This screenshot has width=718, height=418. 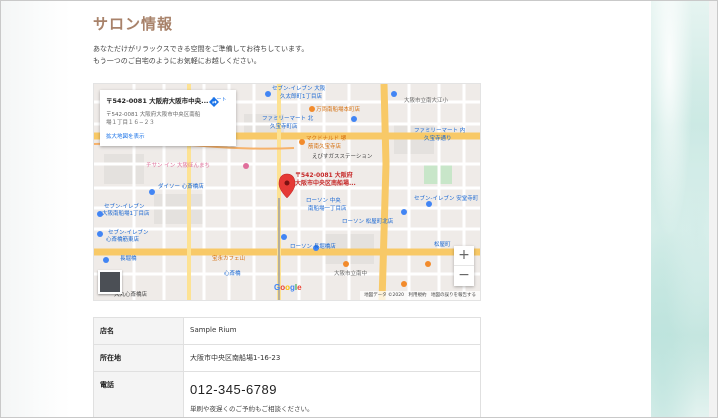 I want to click on table-row: 所在地 大阪市中央区南船場1-16-23, so click(x=287, y=358).